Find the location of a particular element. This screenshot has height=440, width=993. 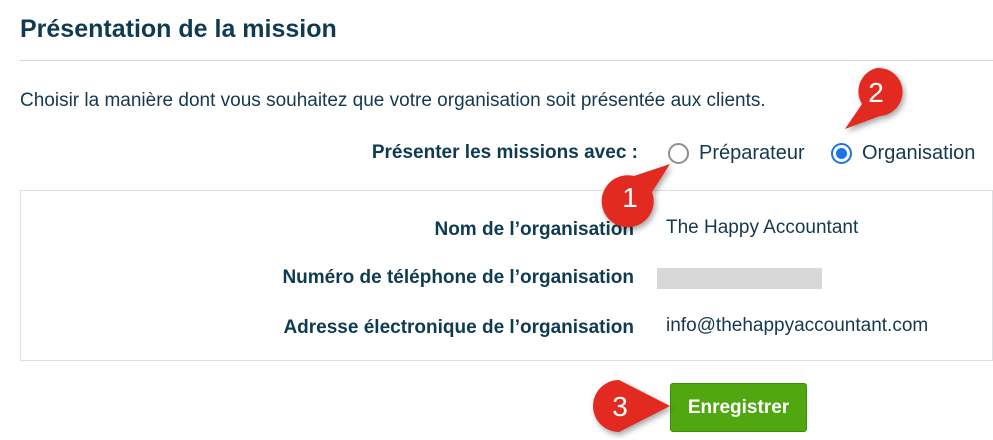

org-email-label: Adresse électronique de l’organisation is located at coordinates (458, 327).